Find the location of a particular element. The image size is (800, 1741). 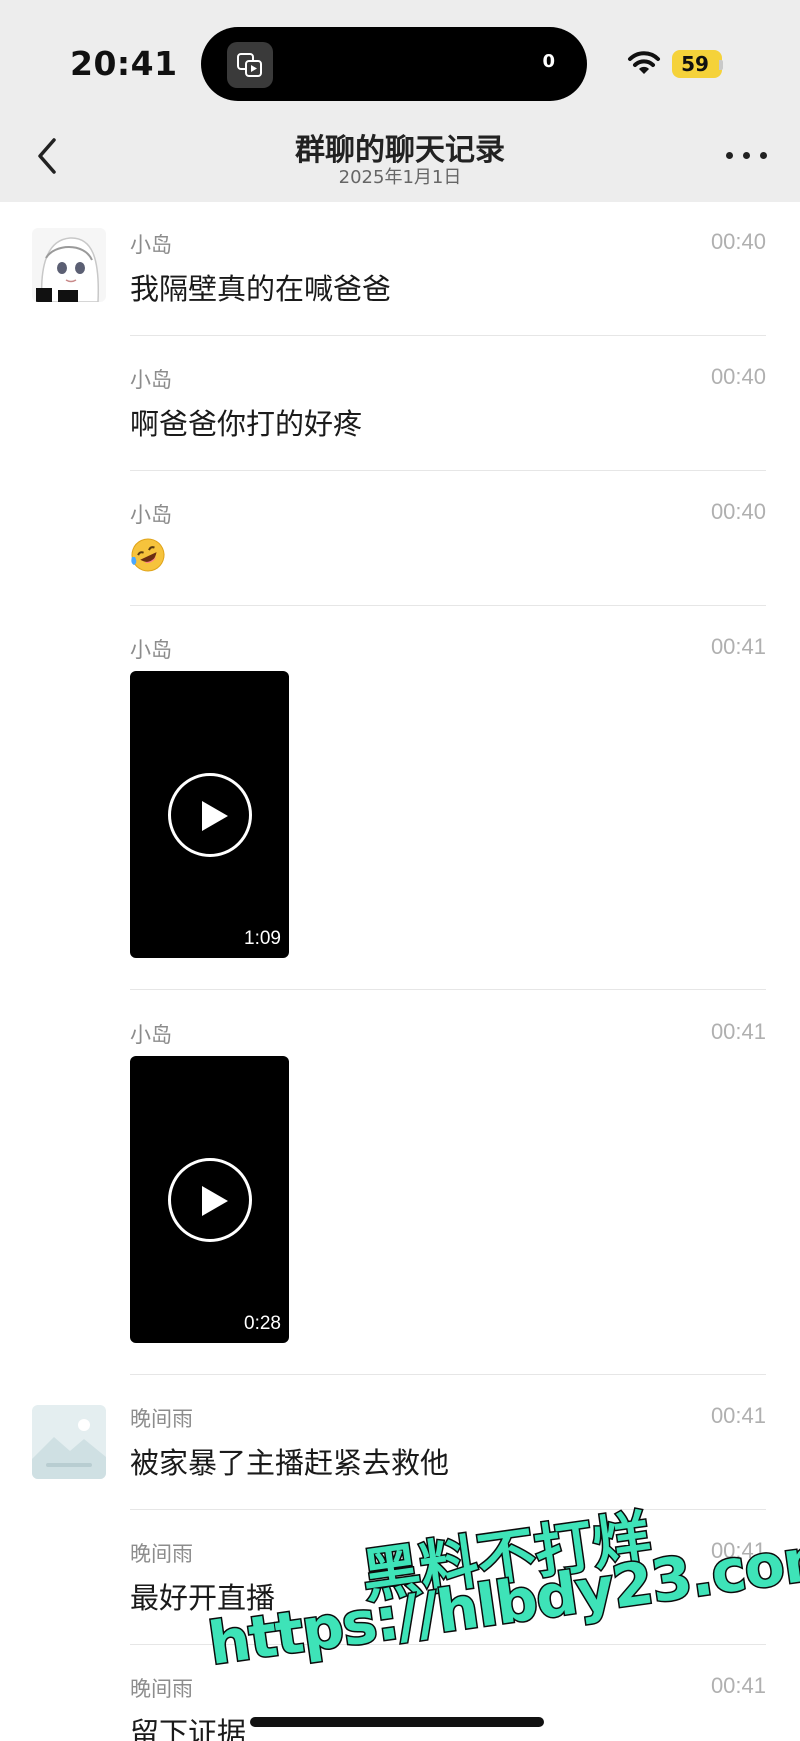

page-subtitle: 2025年1月1日 is located at coordinates (400, 177).